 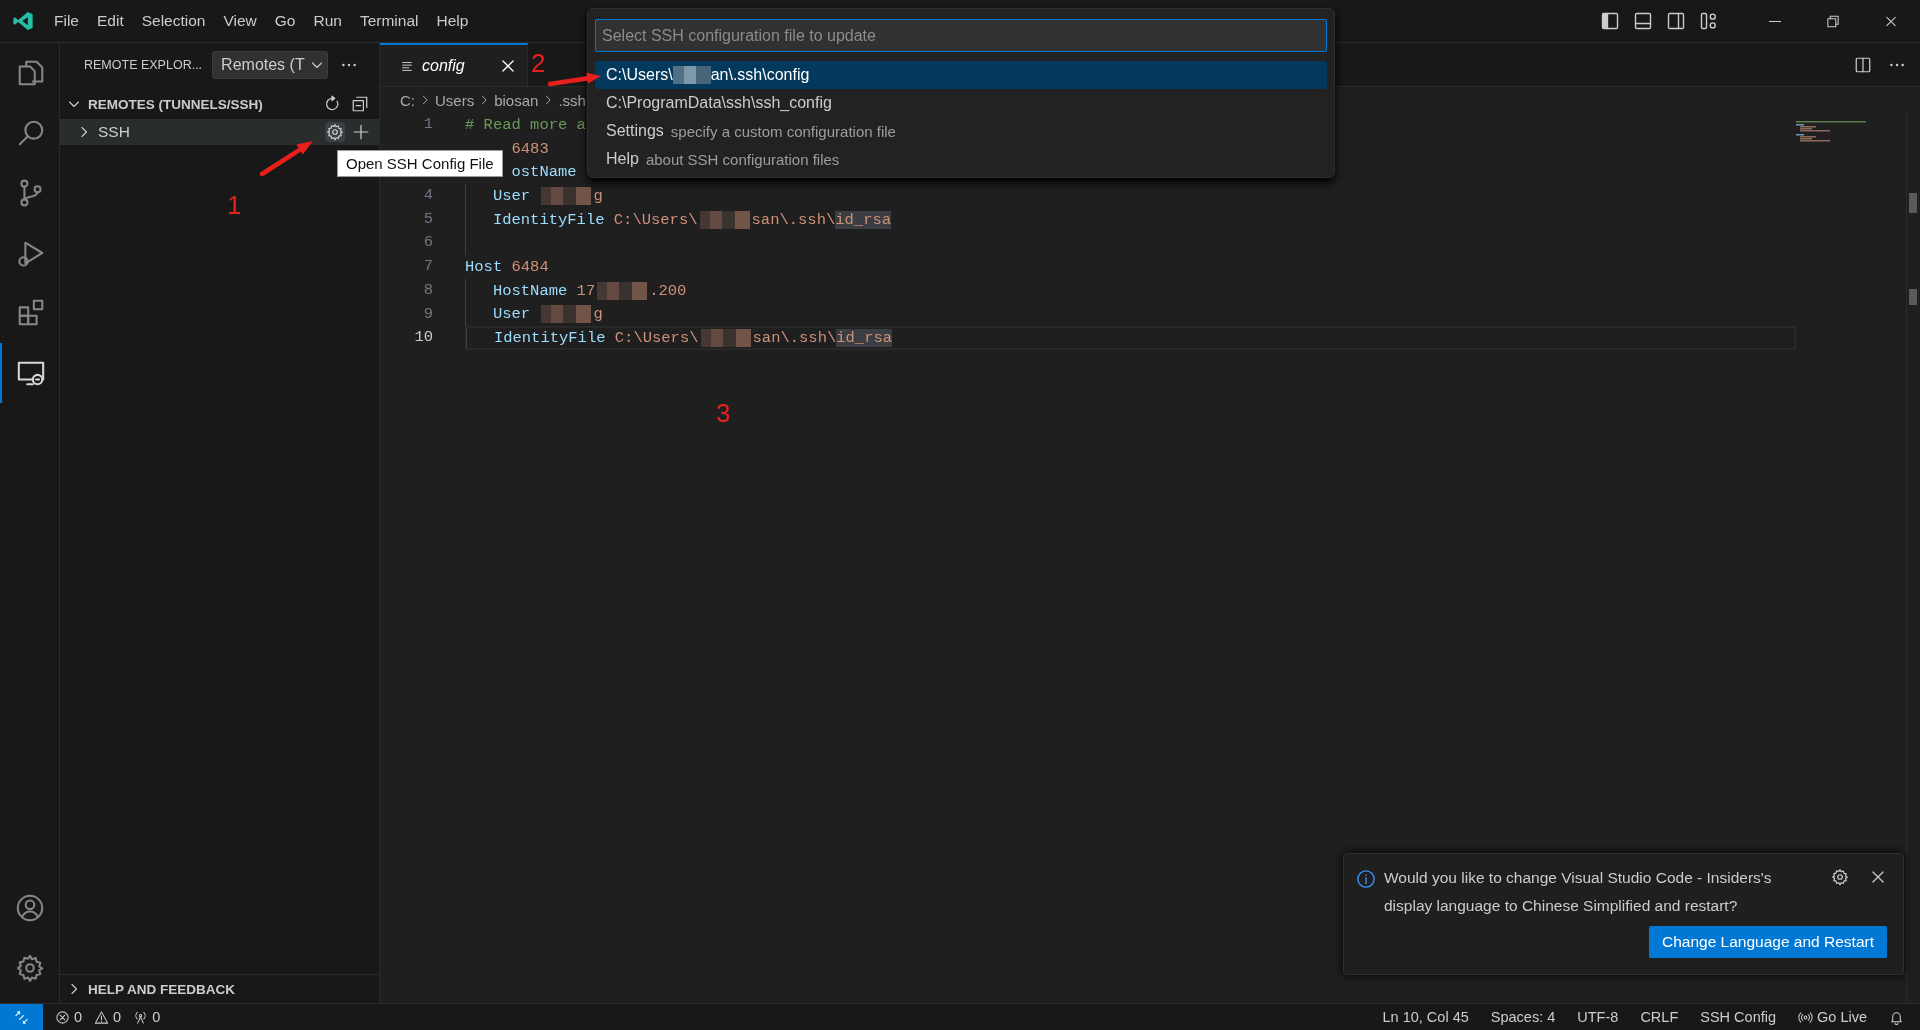 What do you see at coordinates (1805, 1017) in the screenshot?
I see `broadcast-icon` at bounding box center [1805, 1017].